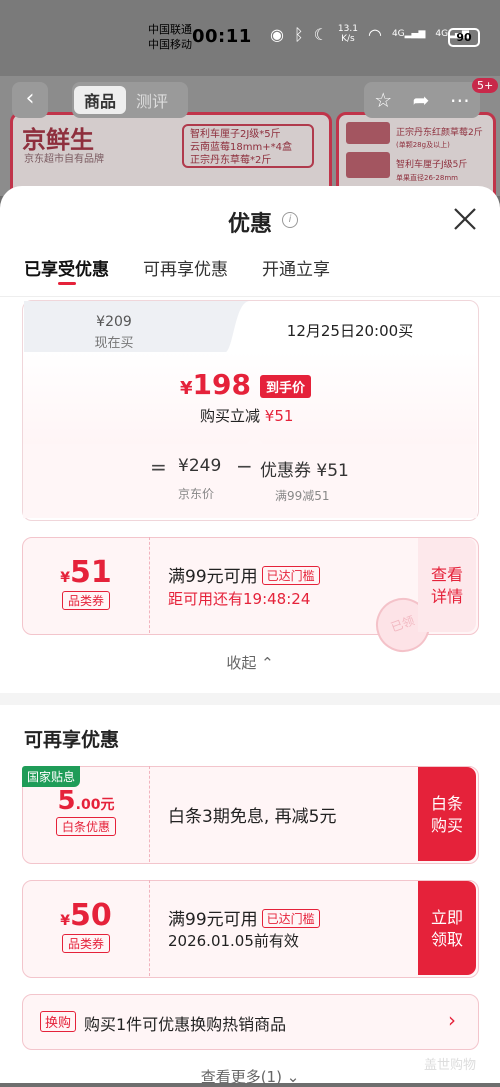  Describe the element at coordinates (447, 585) in the screenshot. I see `view-details-button: 查看 详情` at that location.